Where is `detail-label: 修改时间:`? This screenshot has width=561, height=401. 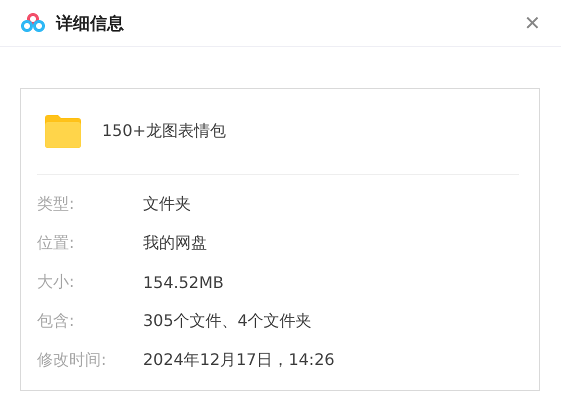
detail-label: 修改时间: is located at coordinates (72, 360).